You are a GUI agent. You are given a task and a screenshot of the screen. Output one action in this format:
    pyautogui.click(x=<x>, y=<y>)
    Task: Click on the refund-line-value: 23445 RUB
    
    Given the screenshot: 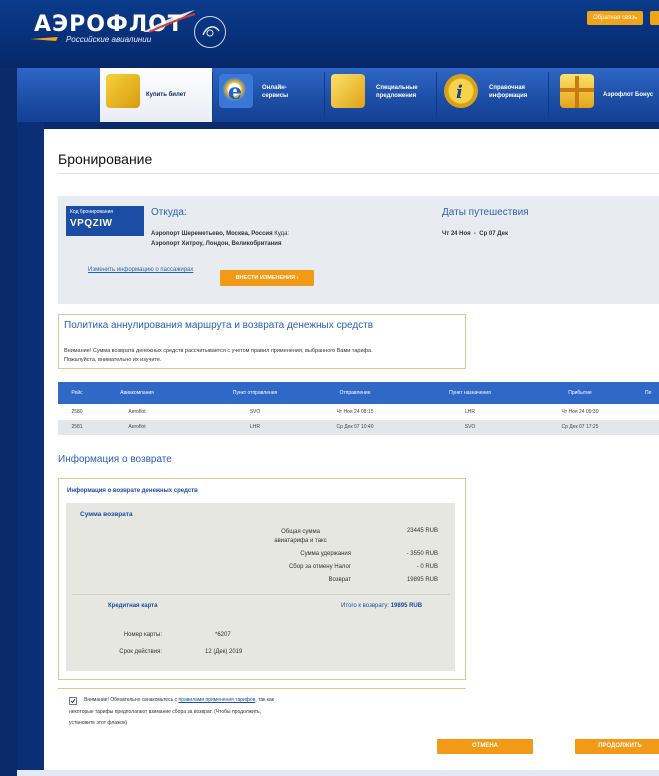 What is the action you would take?
    pyautogui.click(x=422, y=531)
    